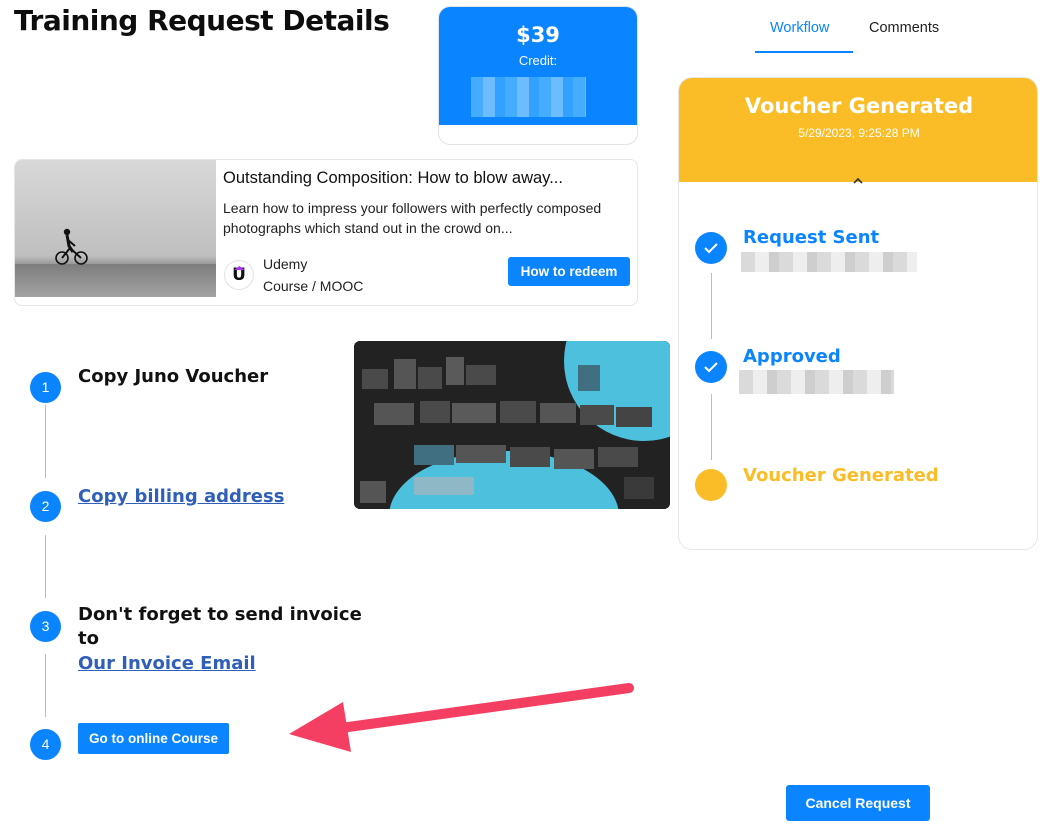  I want to click on credit-label: Credit:, so click(538, 60).